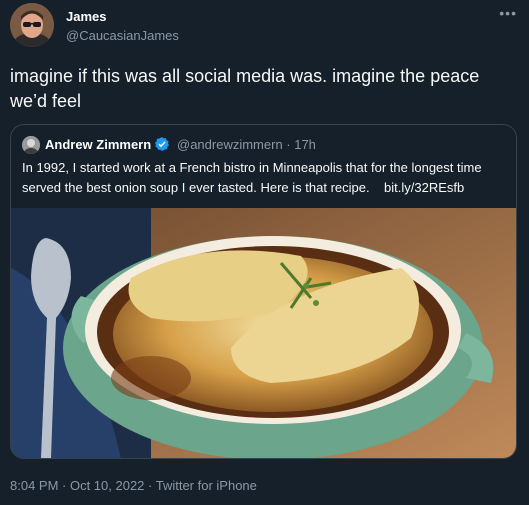  What do you see at coordinates (98, 144) in the screenshot?
I see `quoted-display-name: Andrew Zimmern` at bounding box center [98, 144].